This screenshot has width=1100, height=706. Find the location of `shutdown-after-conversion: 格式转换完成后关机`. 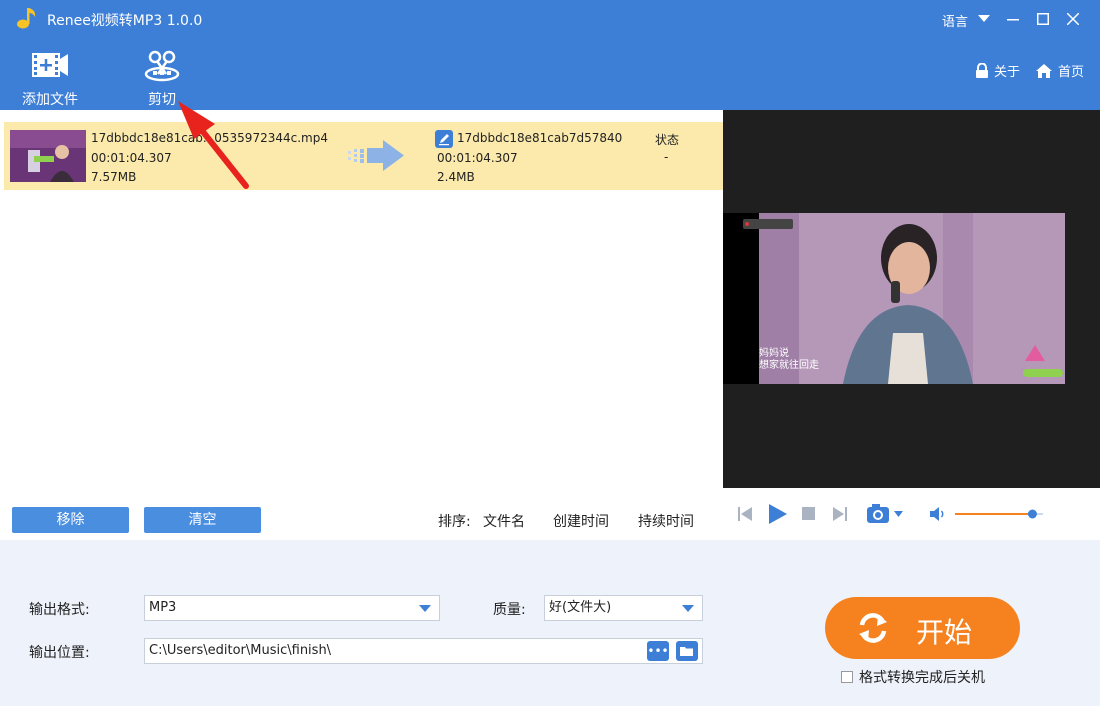

shutdown-after-conversion: 格式转换完成后关机 is located at coordinates (913, 677).